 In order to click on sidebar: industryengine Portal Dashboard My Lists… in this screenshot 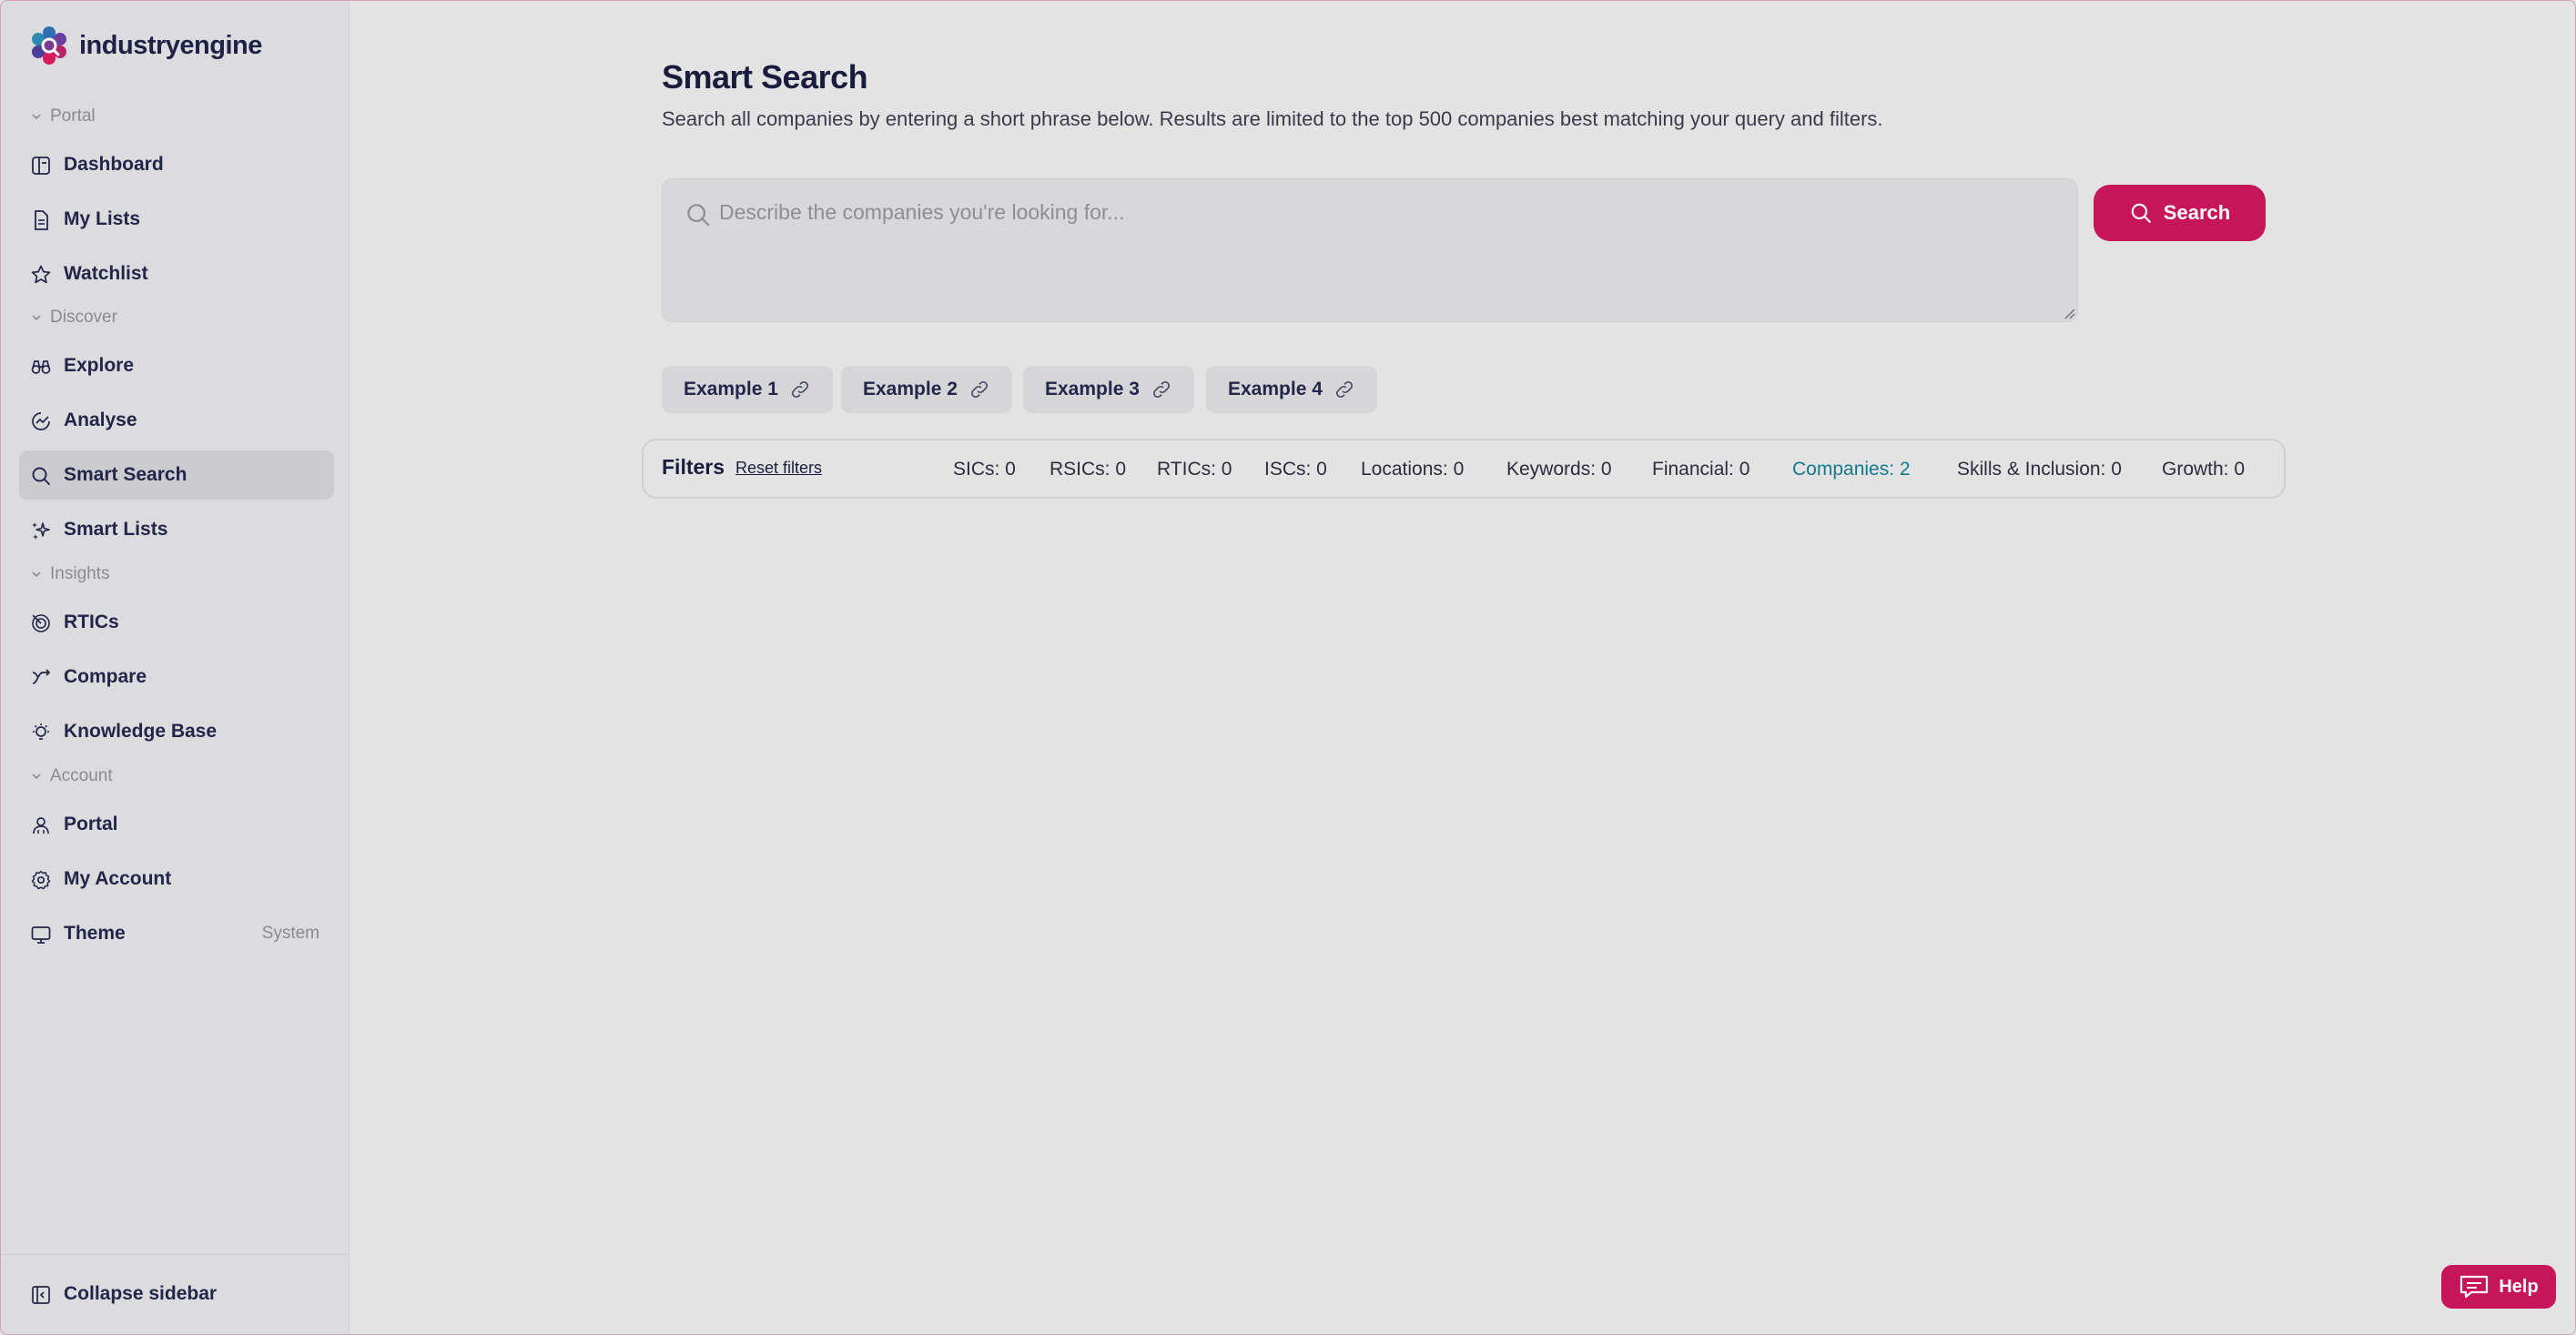, I will do `click(175, 667)`.